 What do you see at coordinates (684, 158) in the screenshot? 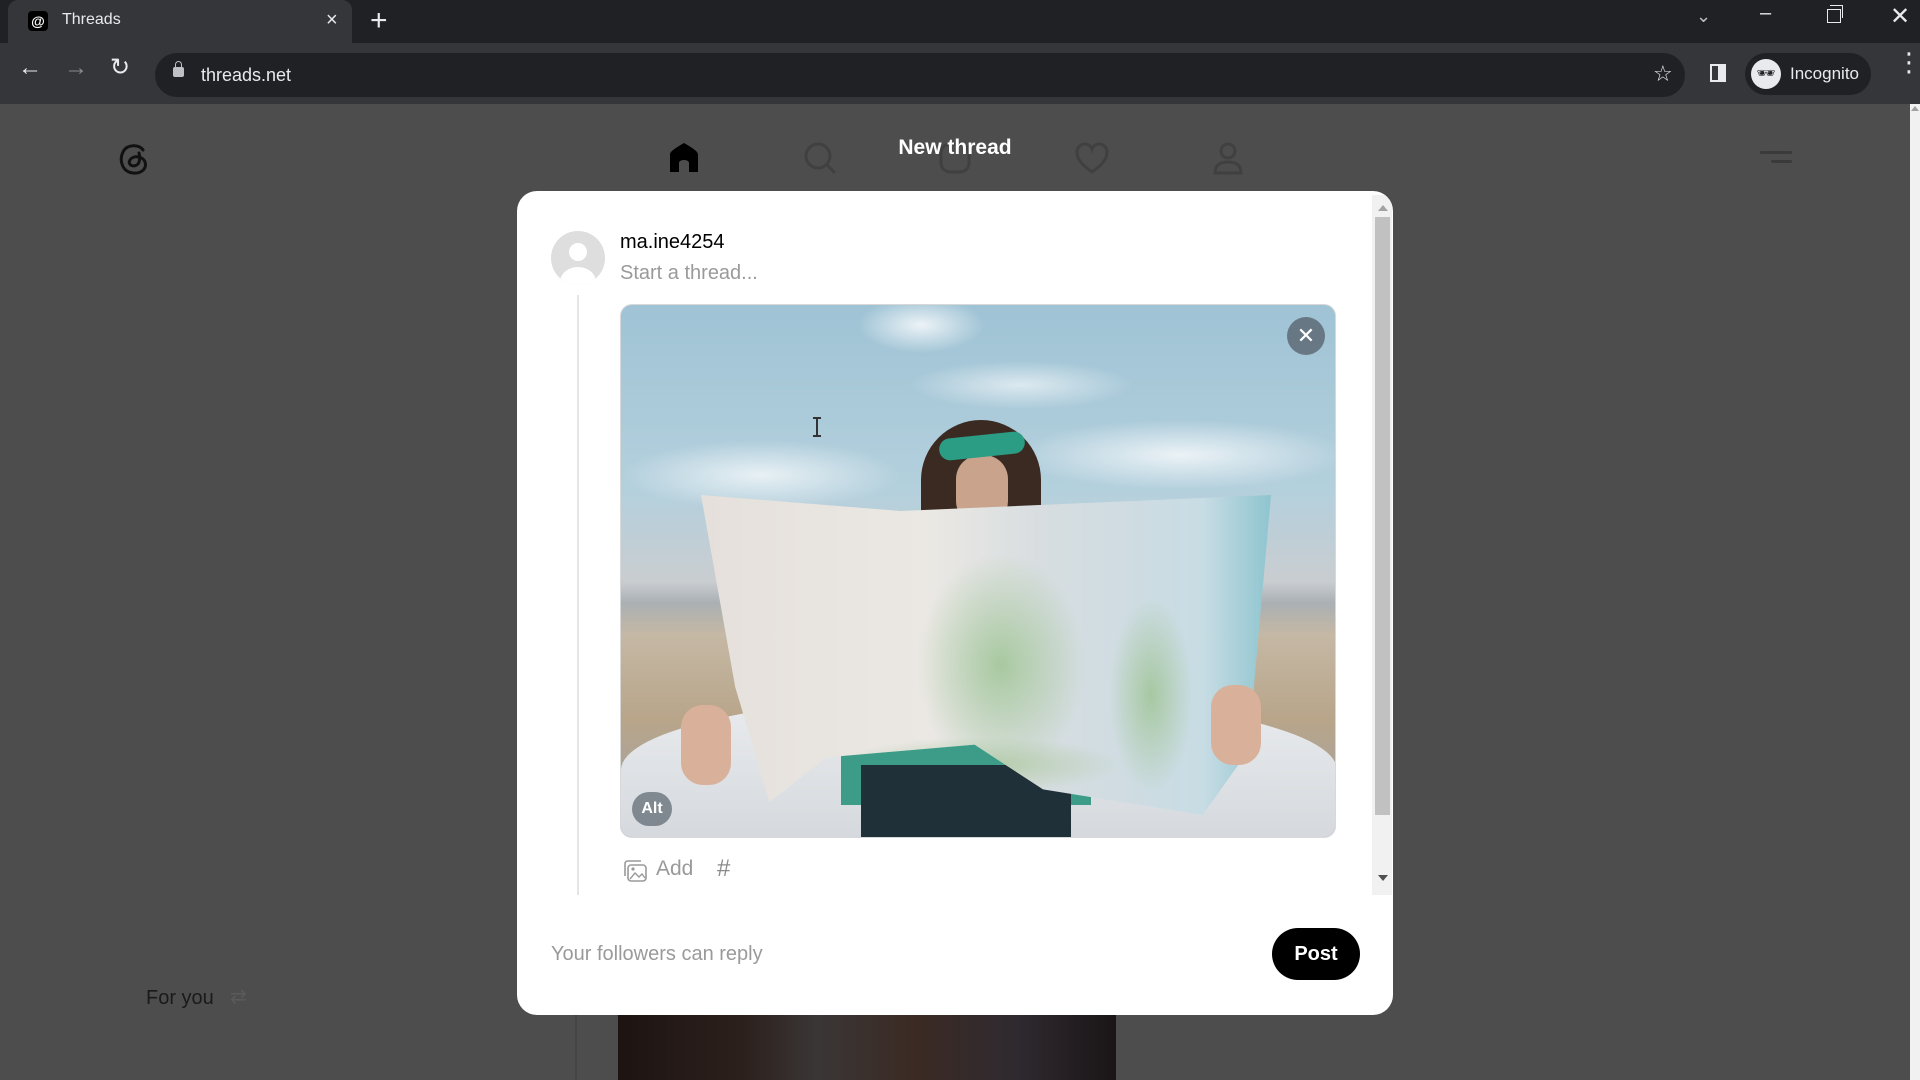
I see `home-icon` at bounding box center [684, 158].